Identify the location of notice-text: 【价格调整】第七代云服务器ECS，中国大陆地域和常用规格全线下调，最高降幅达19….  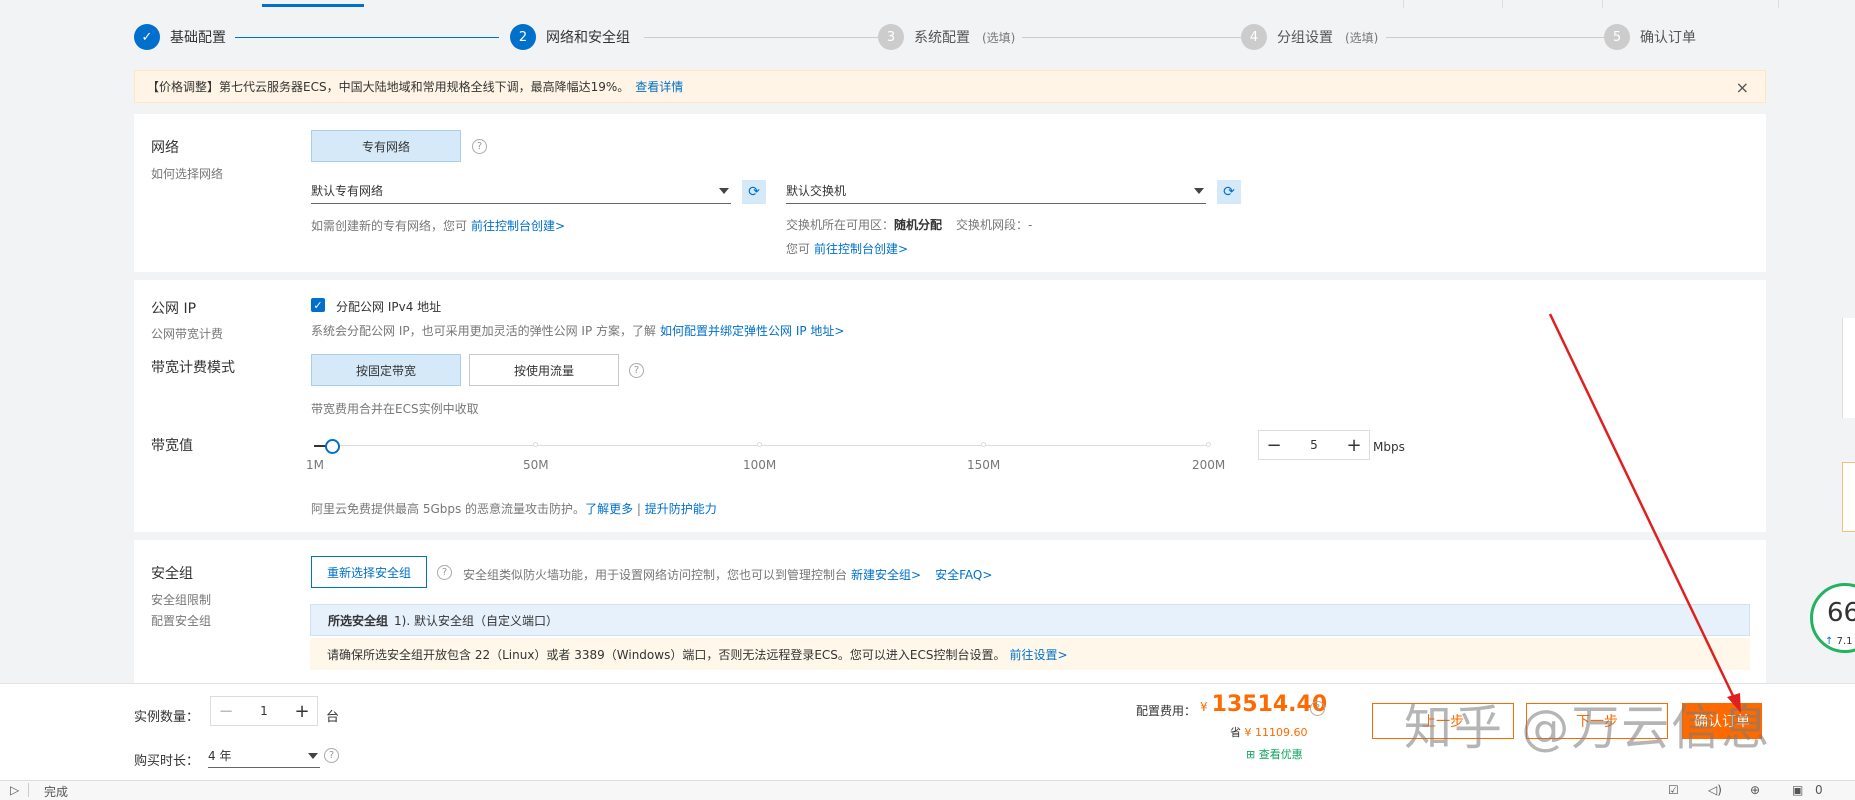
(388, 87).